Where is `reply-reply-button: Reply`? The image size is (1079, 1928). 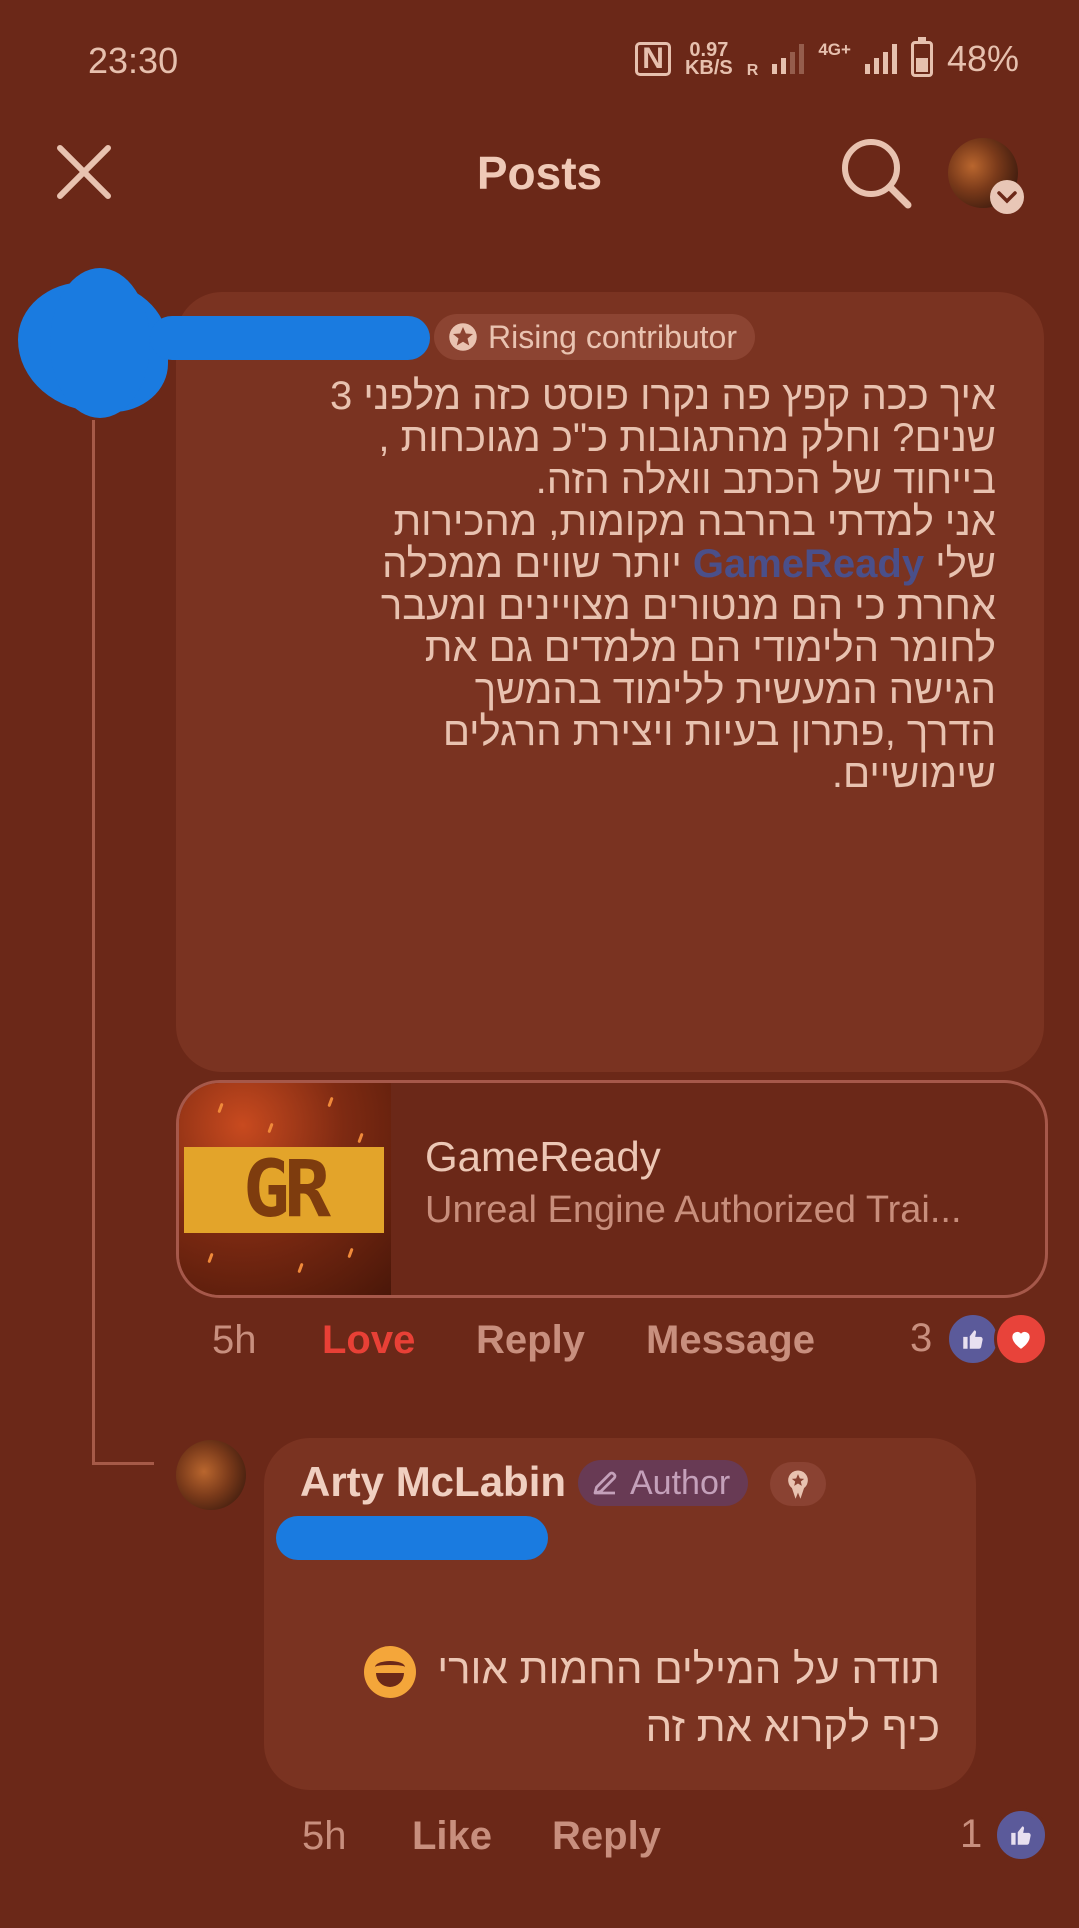
reply-reply-button: Reply is located at coordinates (606, 1836).